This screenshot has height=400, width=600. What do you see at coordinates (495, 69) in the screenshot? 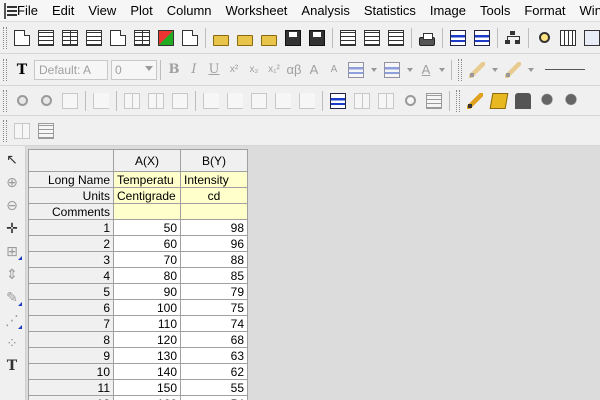
I see `fill-color-dropdown-icon` at bounding box center [495, 69].